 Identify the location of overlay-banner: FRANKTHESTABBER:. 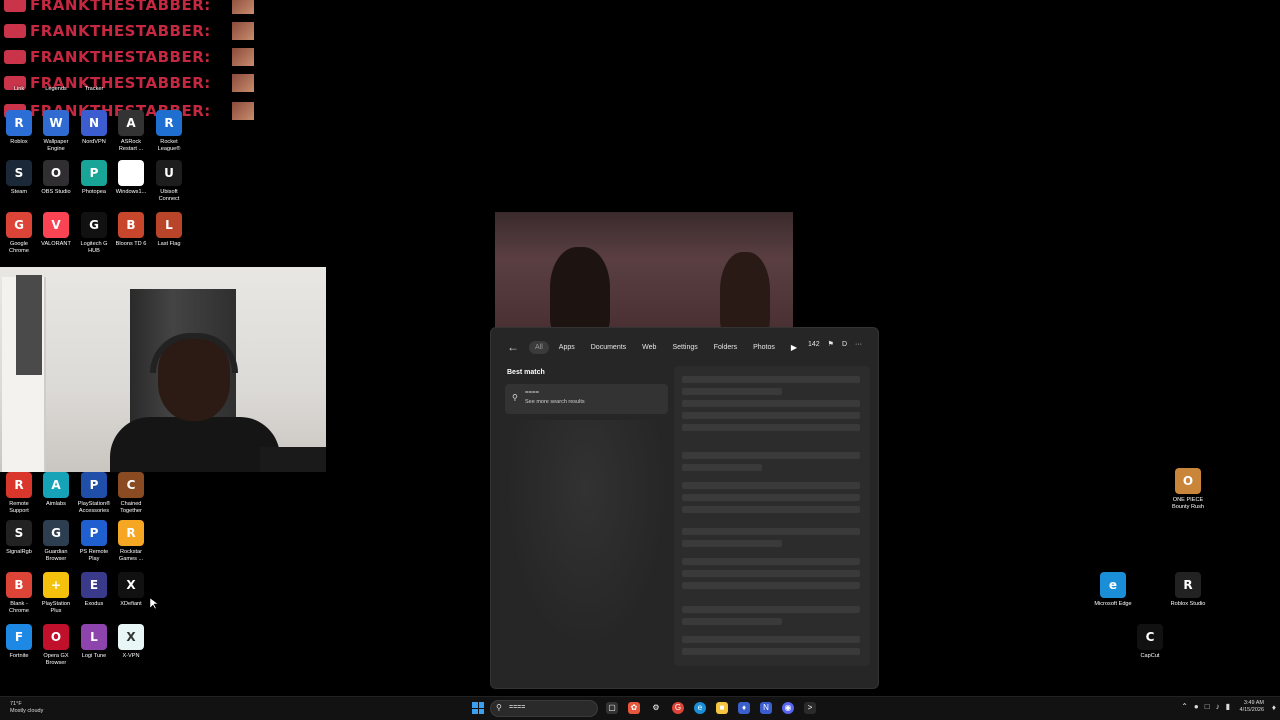
(129, 31).